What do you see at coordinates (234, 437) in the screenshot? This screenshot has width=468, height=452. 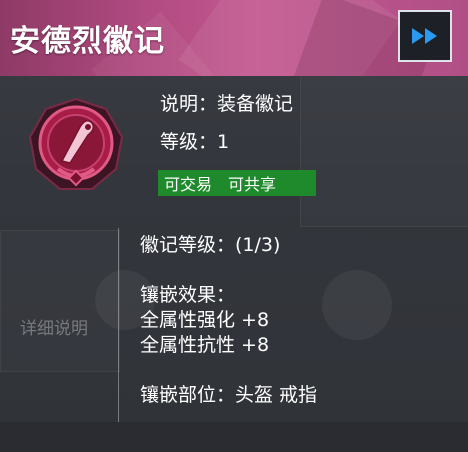 I see `bottom-strip` at bounding box center [234, 437].